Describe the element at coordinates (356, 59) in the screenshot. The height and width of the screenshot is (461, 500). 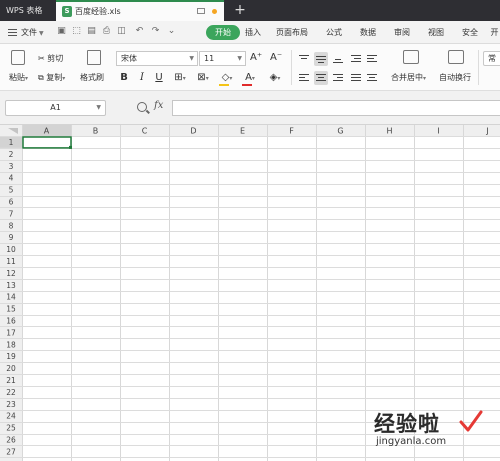
I see `indent-decrease-icon` at that location.